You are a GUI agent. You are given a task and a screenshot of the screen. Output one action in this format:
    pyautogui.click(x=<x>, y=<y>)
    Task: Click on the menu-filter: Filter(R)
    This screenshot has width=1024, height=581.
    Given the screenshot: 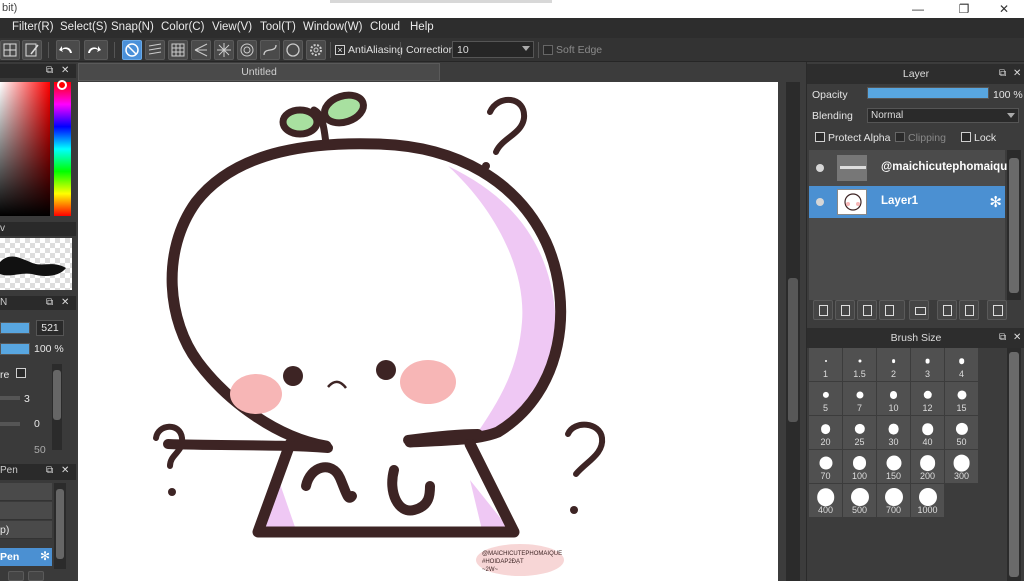 What is the action you would take?
    pyautogui.click(x=33, y=27)
    